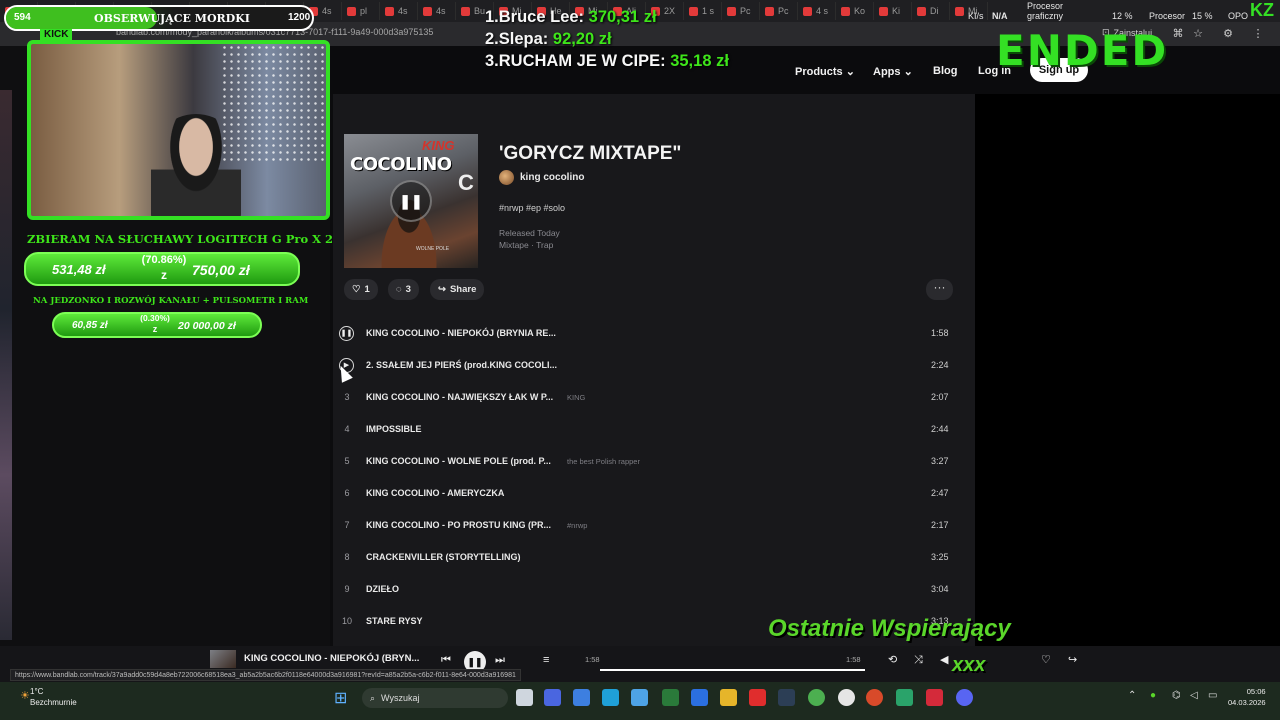  I want to click on donor-entry: 2.Slepa: 92,20 zł, so click(607, 39).